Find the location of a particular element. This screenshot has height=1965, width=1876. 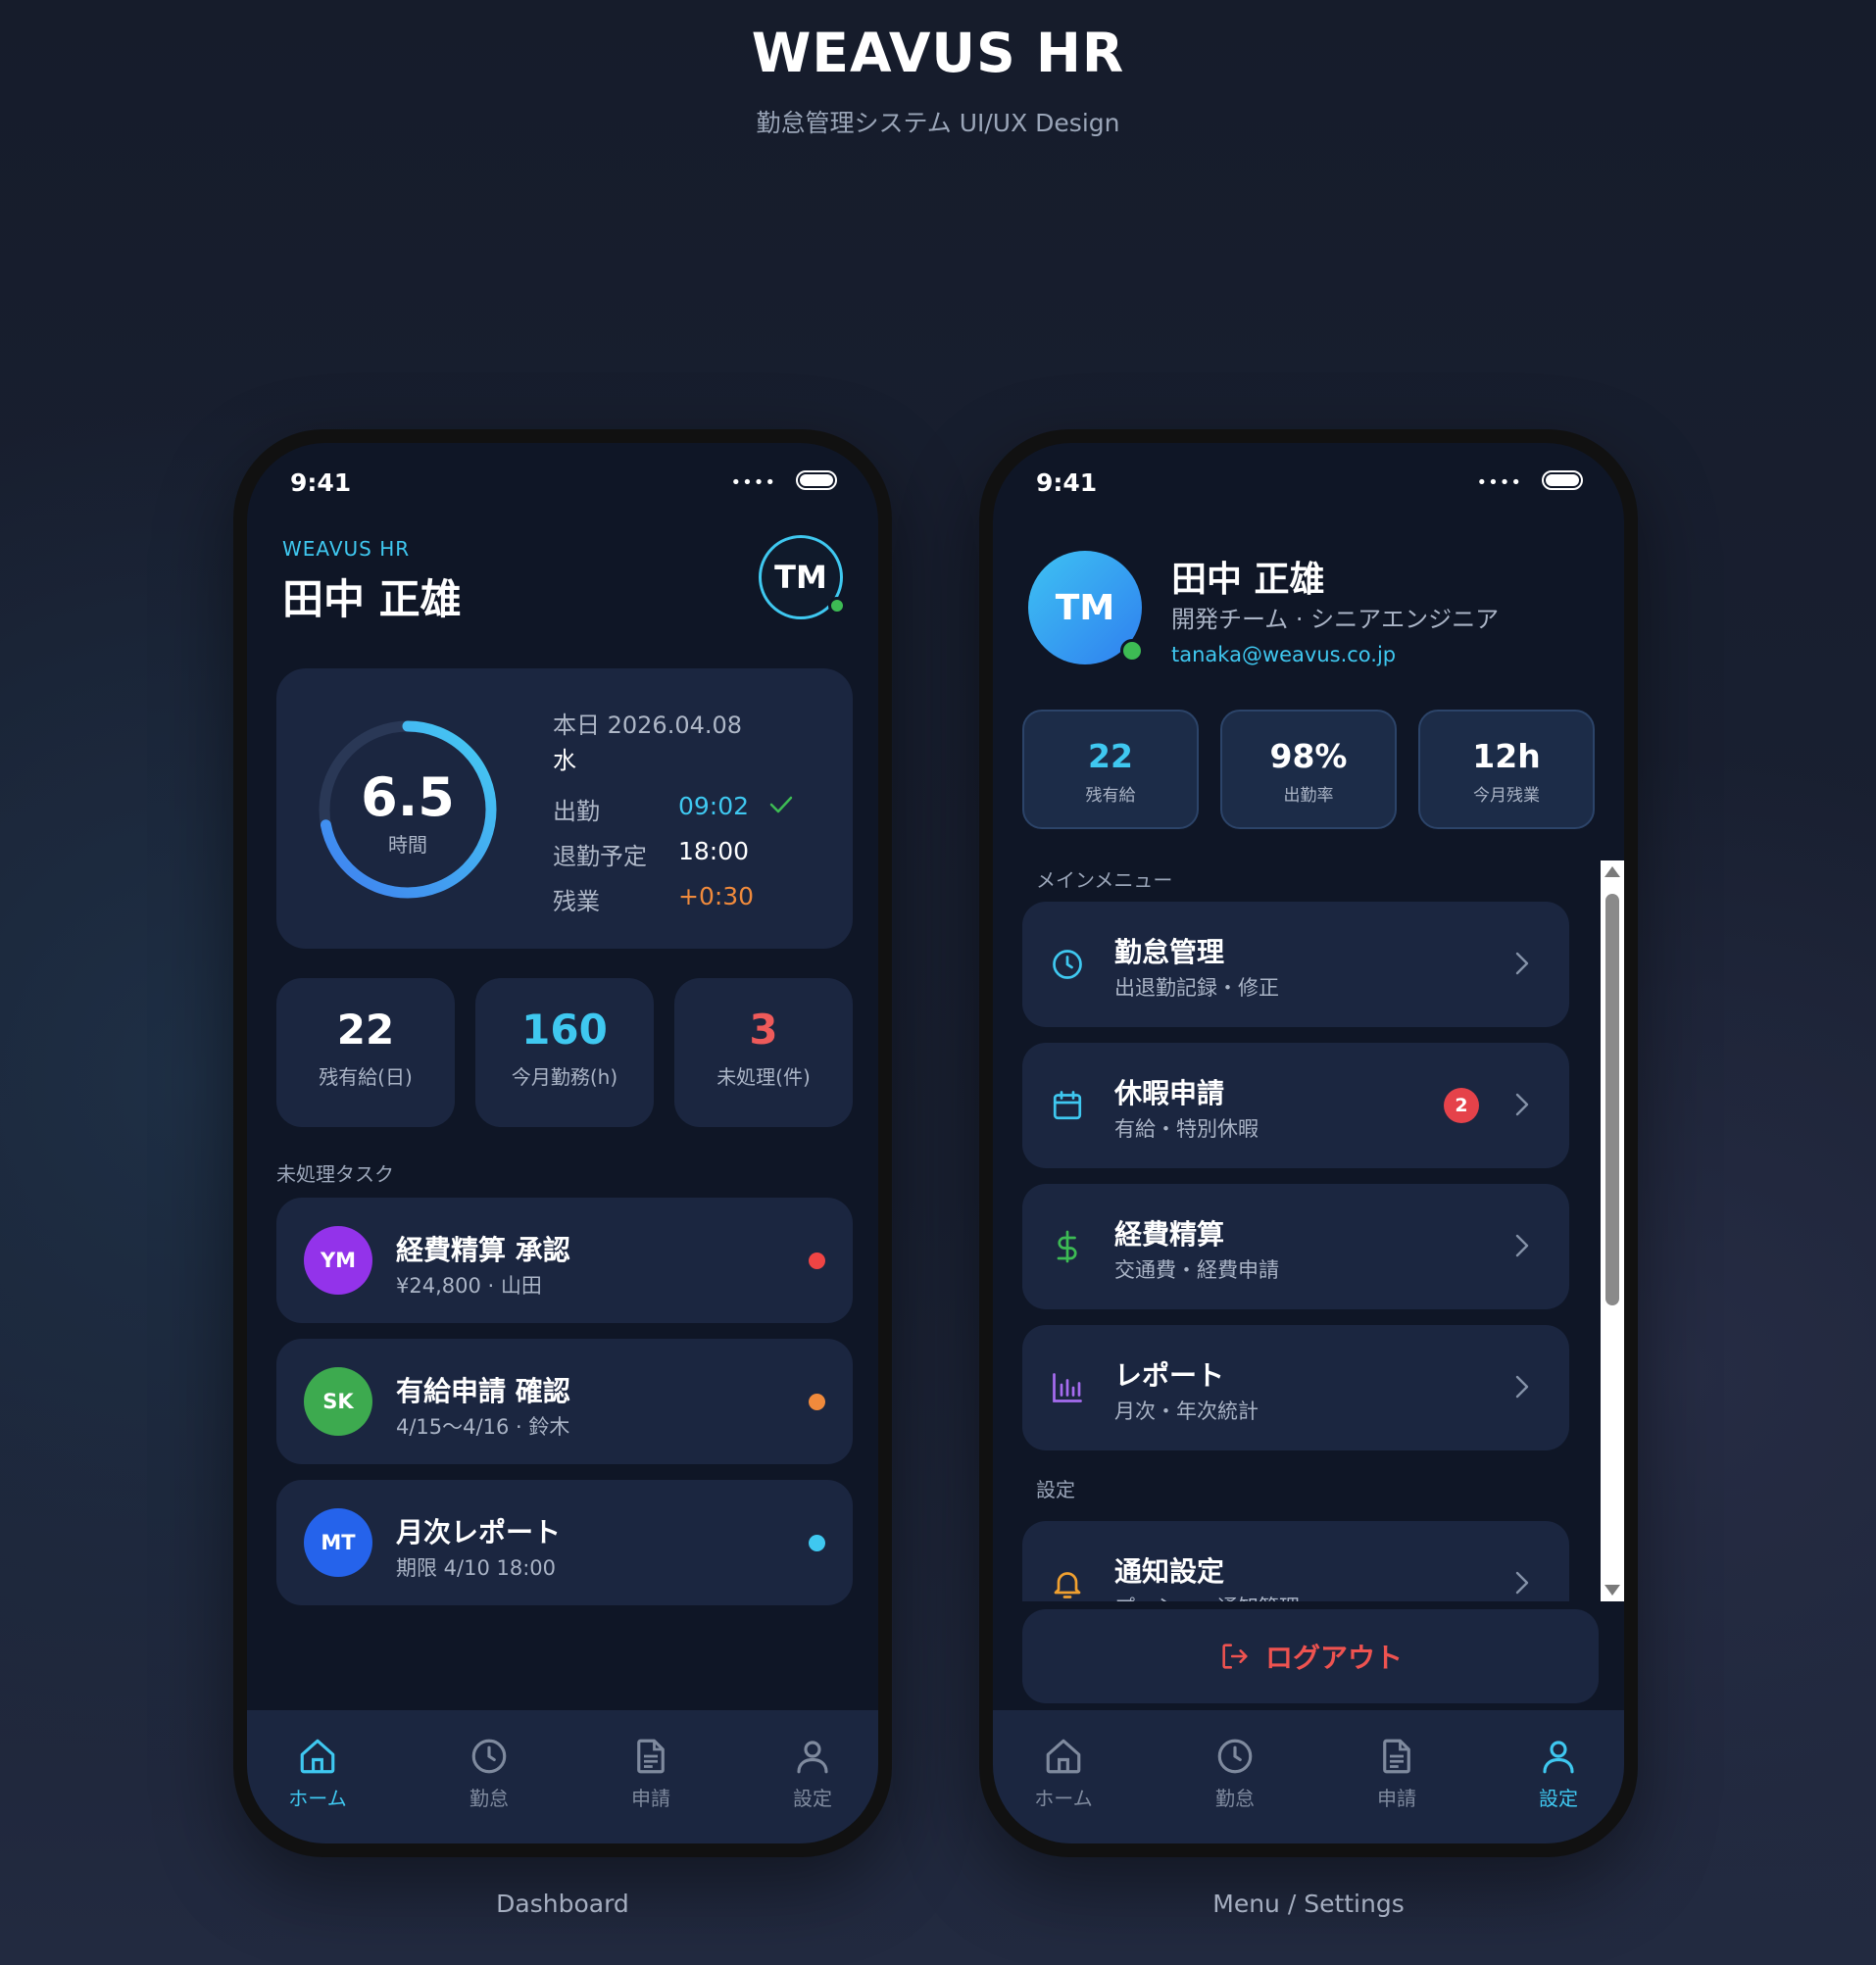

online-status-dot is located at coordinates (837, 605).